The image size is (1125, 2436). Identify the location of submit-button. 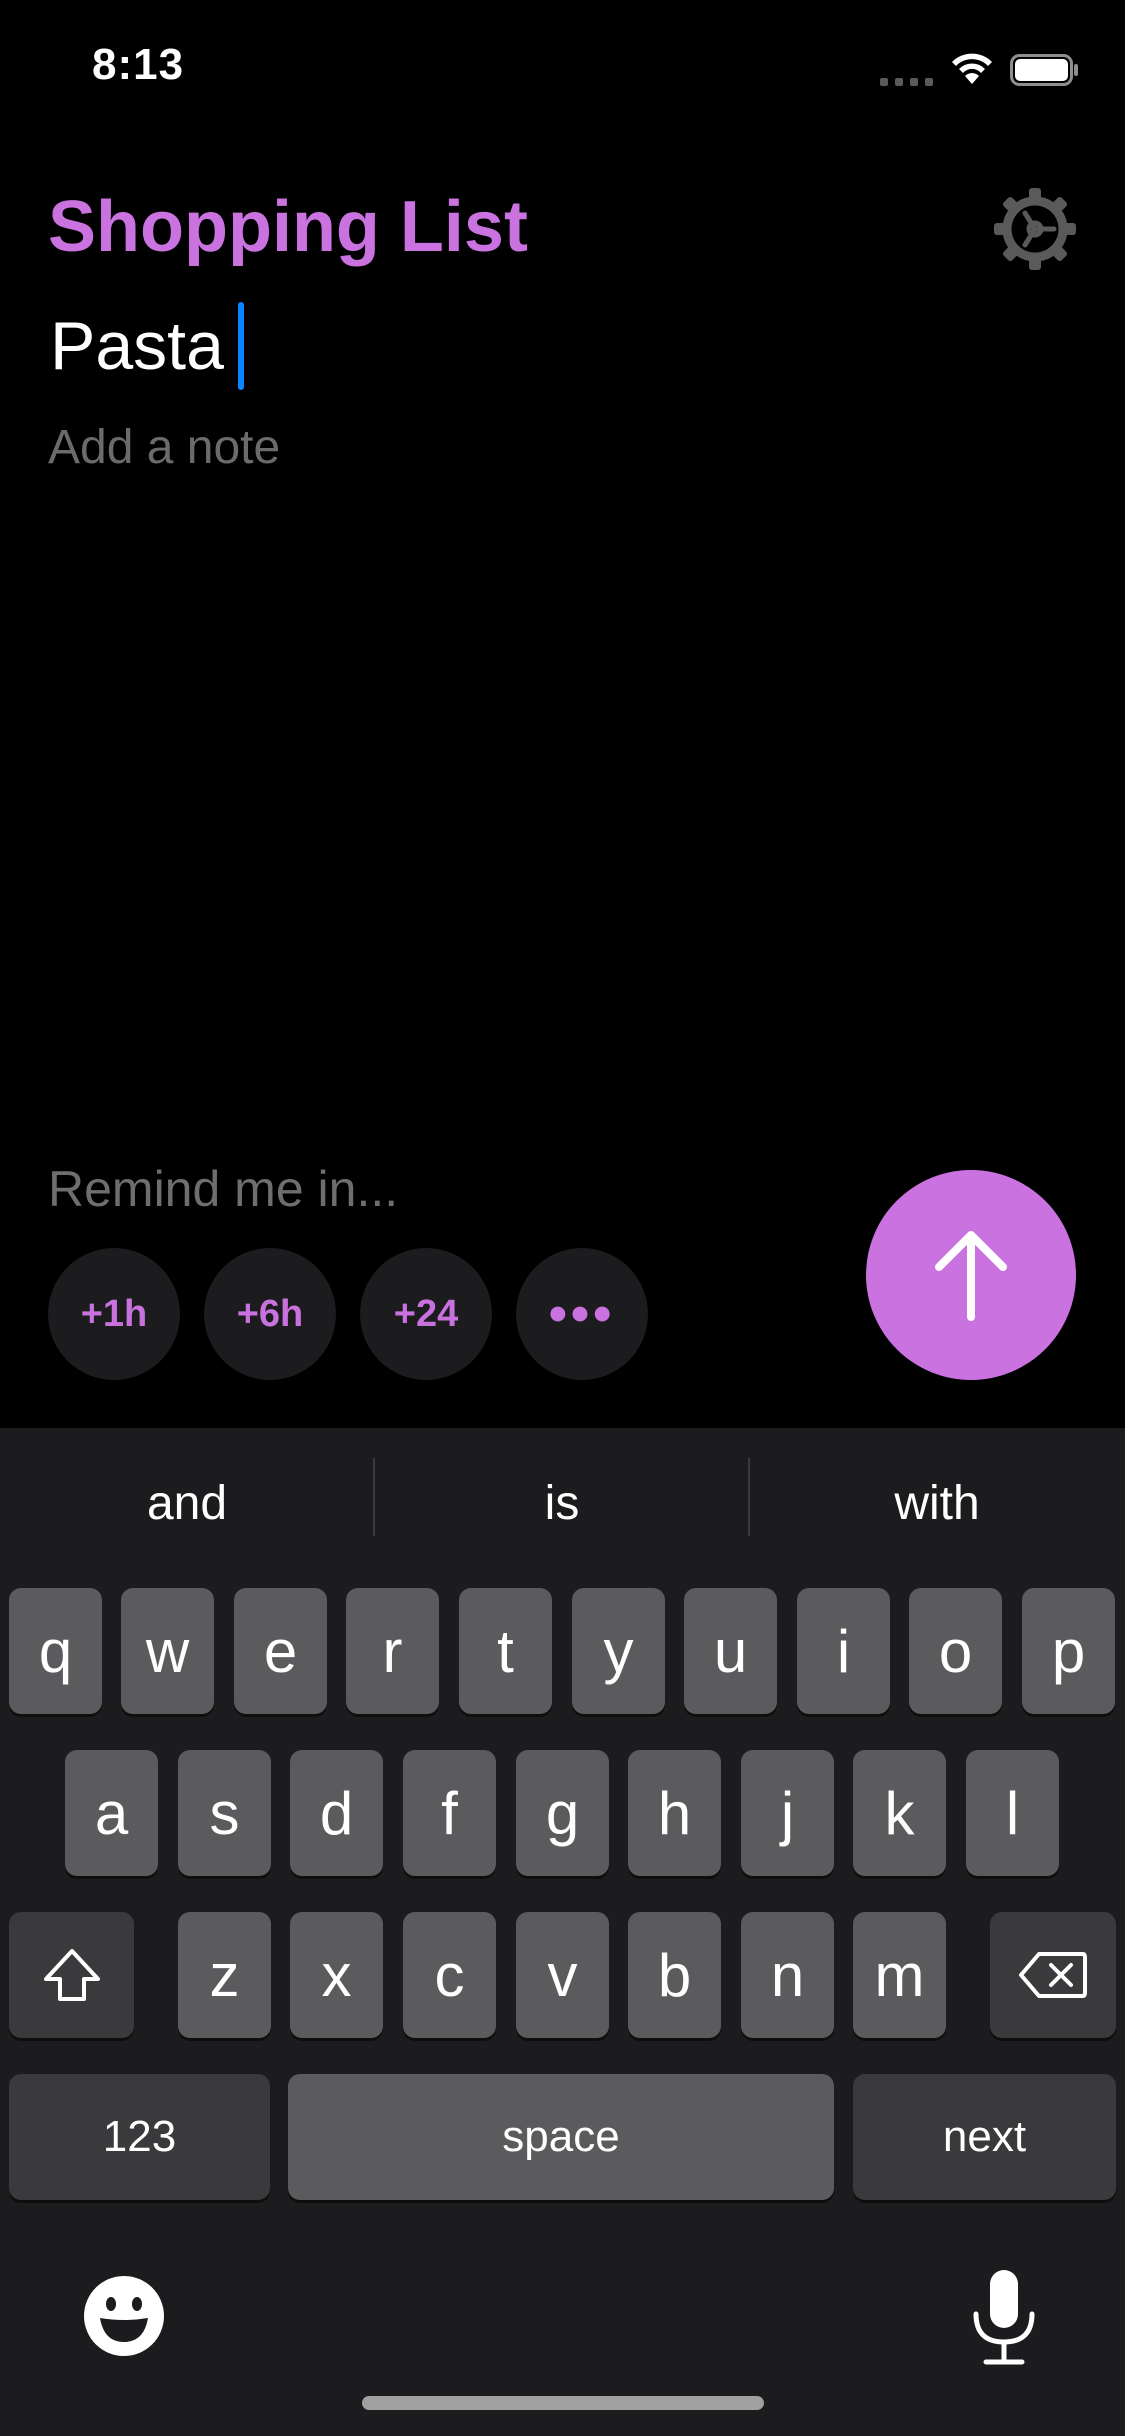
(971, 1275).